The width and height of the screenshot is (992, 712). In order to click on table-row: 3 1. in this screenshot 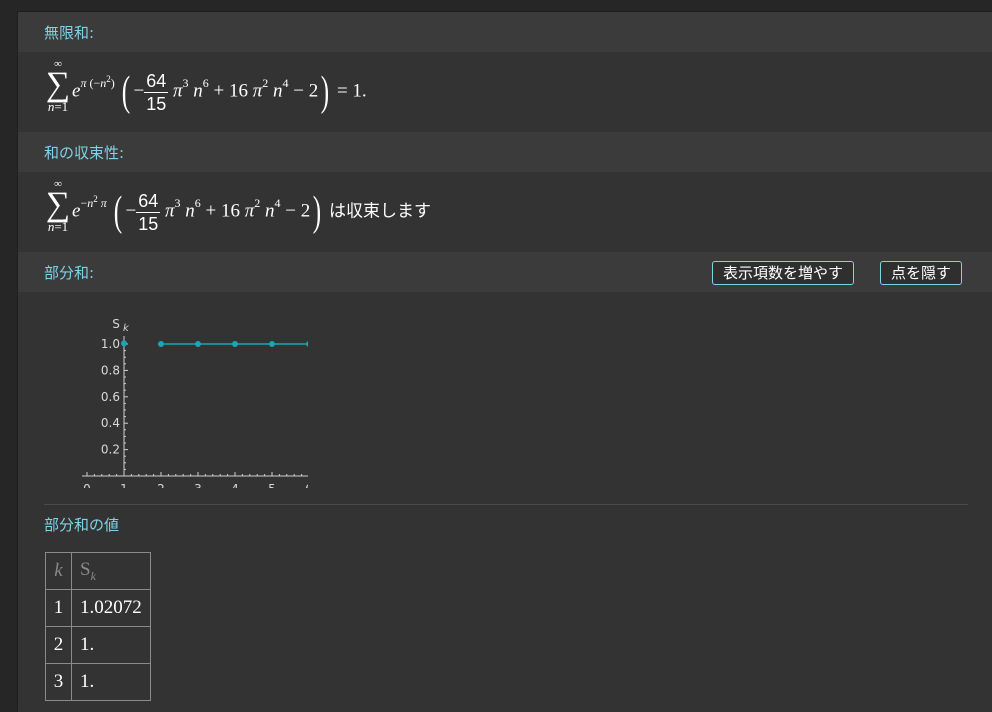, I will do `click(98, 682)`.